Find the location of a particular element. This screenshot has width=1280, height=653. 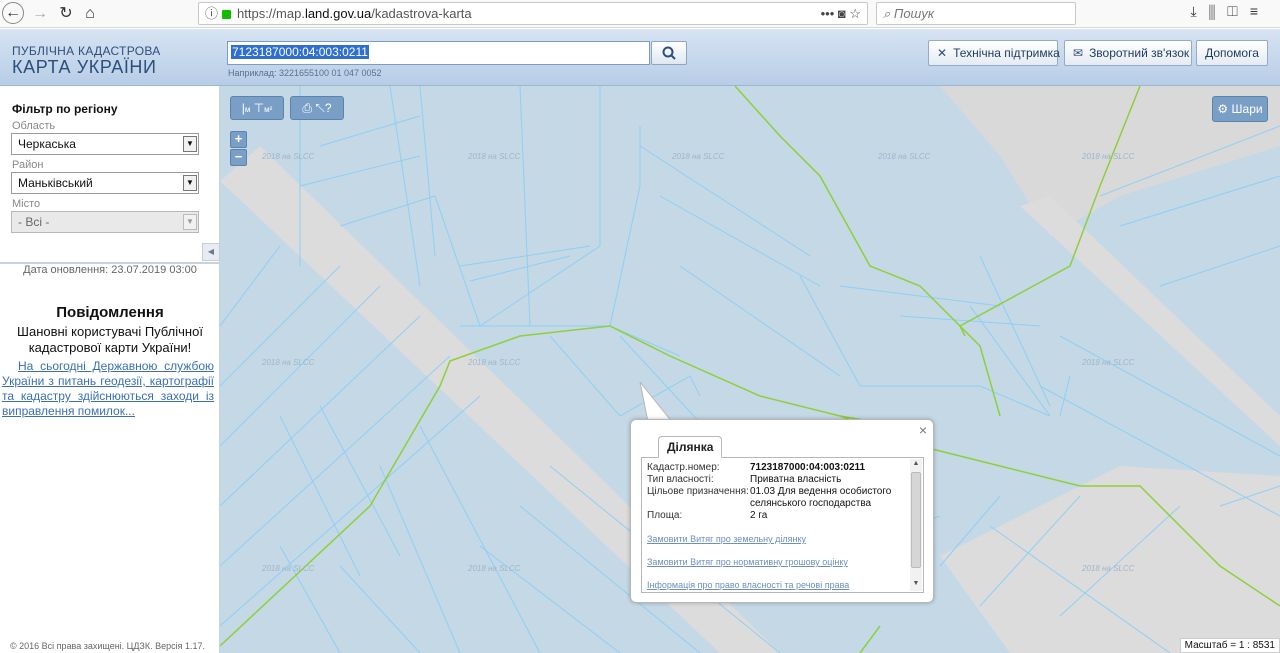

rayon-select: Маньківський ▼ is located at coordinates (105, 183).